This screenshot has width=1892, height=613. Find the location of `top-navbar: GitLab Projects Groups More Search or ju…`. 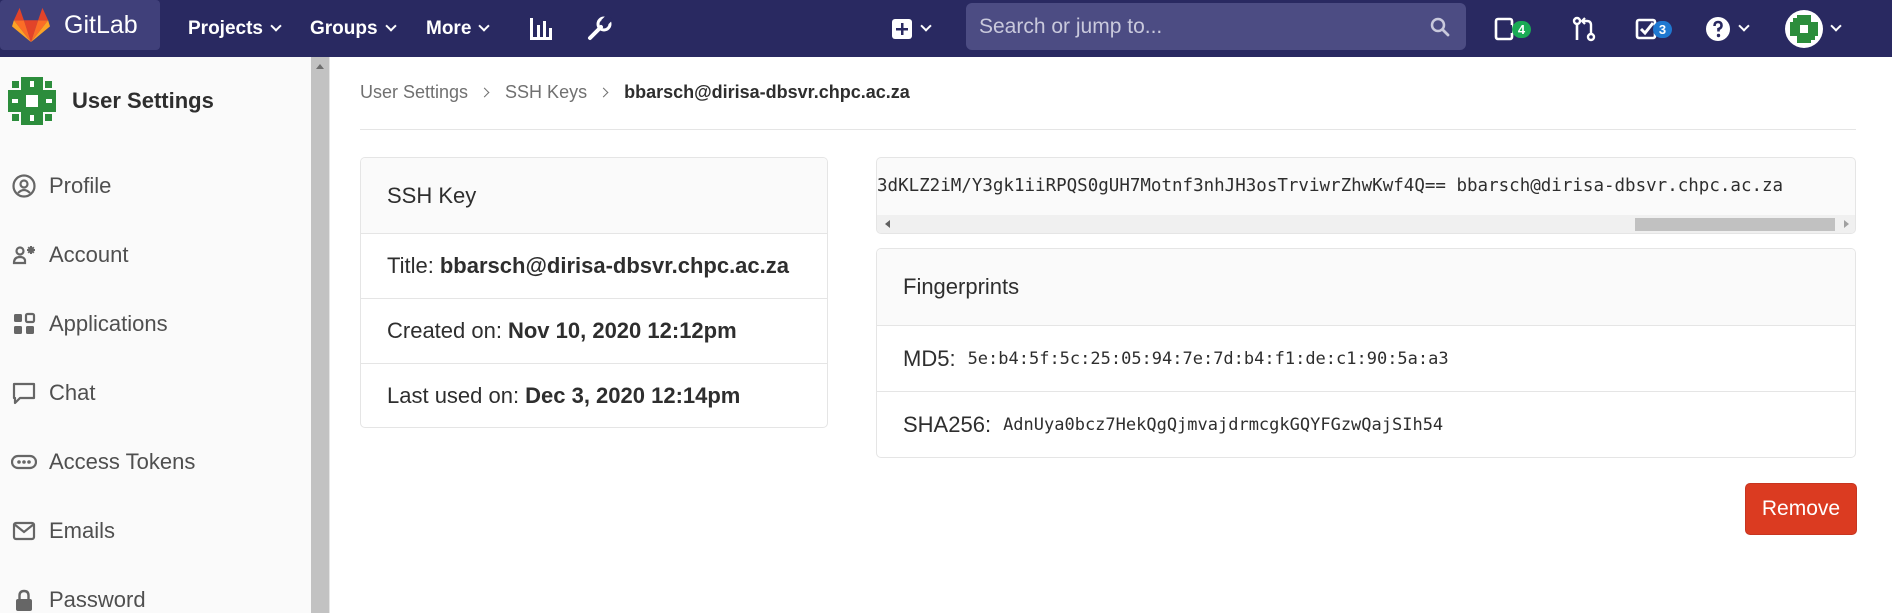

top-navbar: GitLab Projects Groups More Search or ju… is located at coordinates (946, 28).